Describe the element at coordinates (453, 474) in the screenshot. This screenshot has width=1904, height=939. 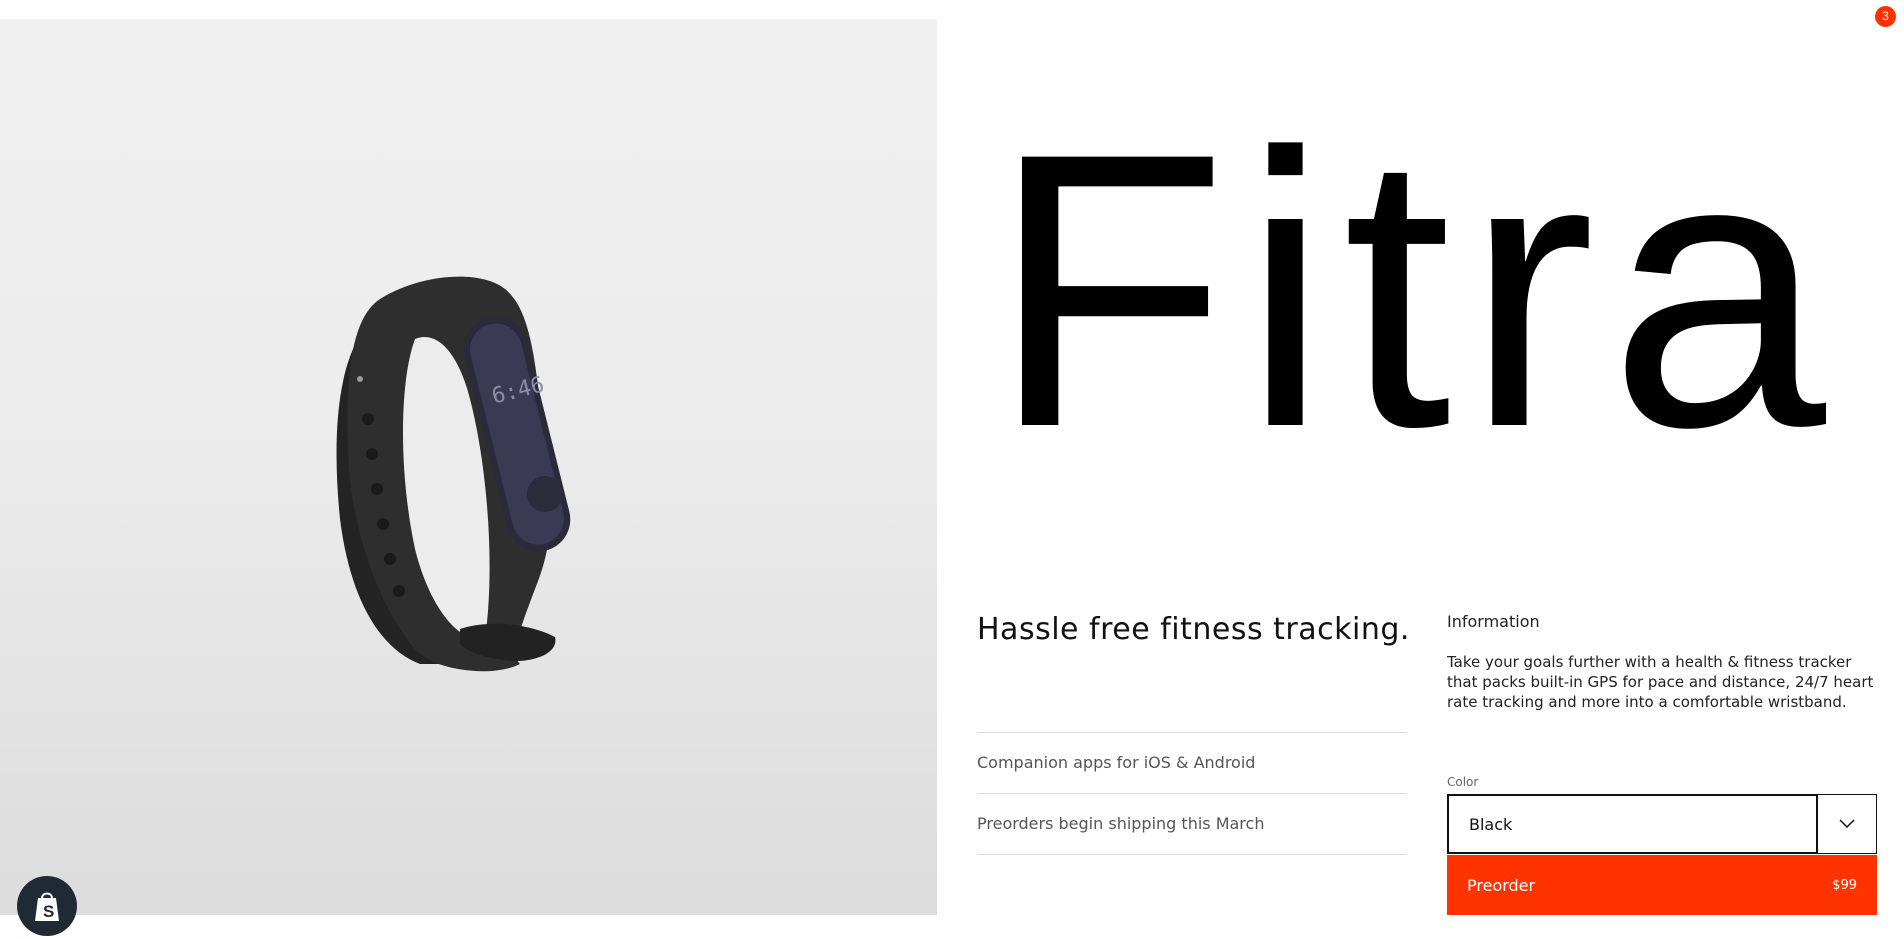
I see `fitness-band-image: 6:46` at that location.